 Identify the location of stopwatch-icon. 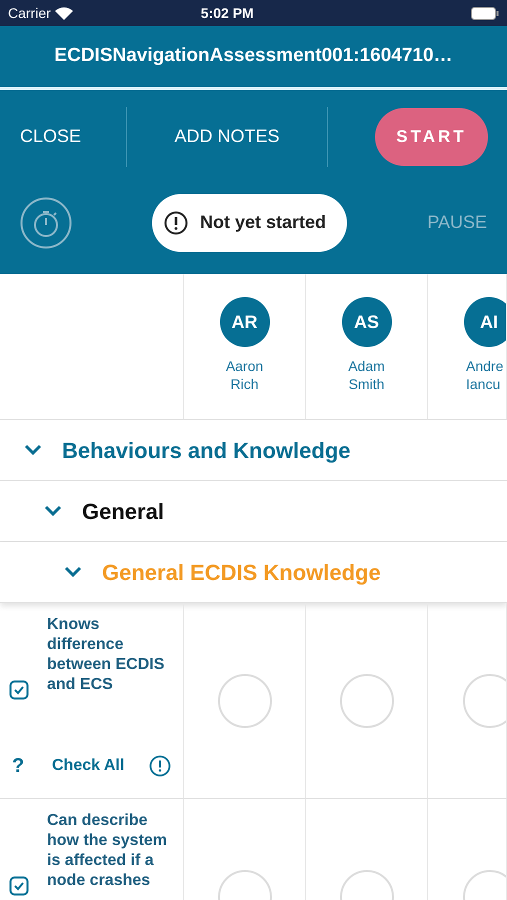
(46, 222).